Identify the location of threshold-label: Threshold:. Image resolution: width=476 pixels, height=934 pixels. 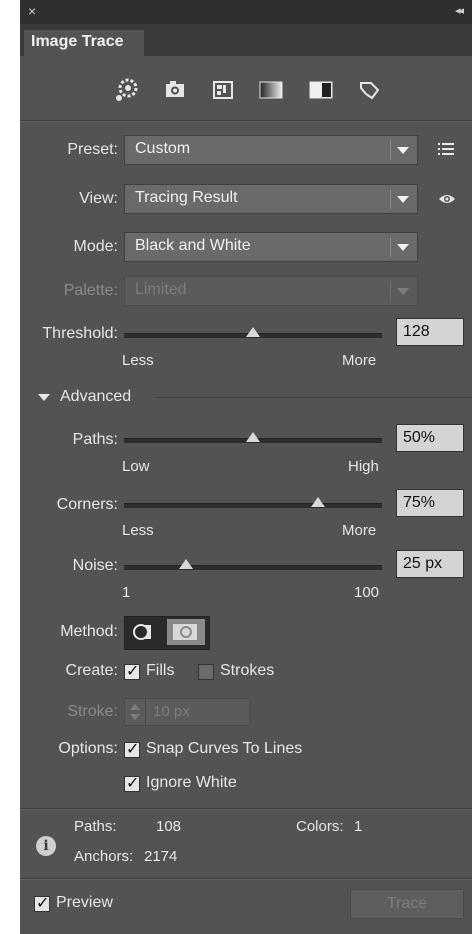
(80, 333).